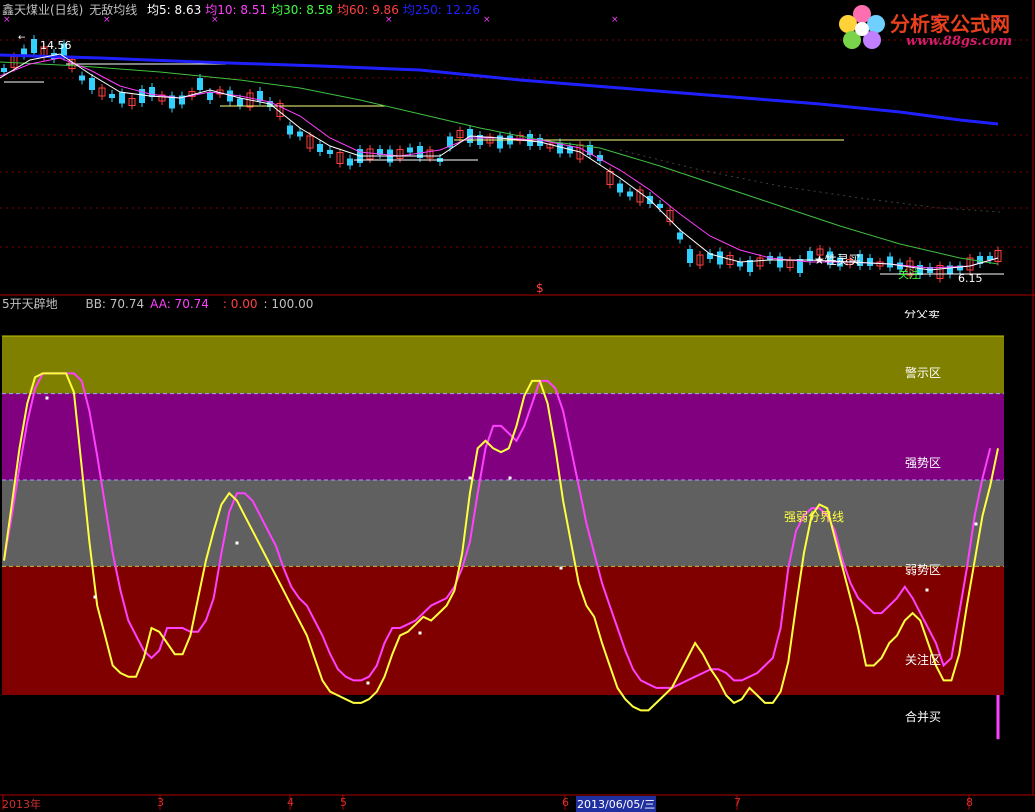 The height and width of the screenshot is (812, 1035). What do you see at coordinates (160, 802) in the screenshot?
I see `date-label: 3` at bounding box center [160, 802].